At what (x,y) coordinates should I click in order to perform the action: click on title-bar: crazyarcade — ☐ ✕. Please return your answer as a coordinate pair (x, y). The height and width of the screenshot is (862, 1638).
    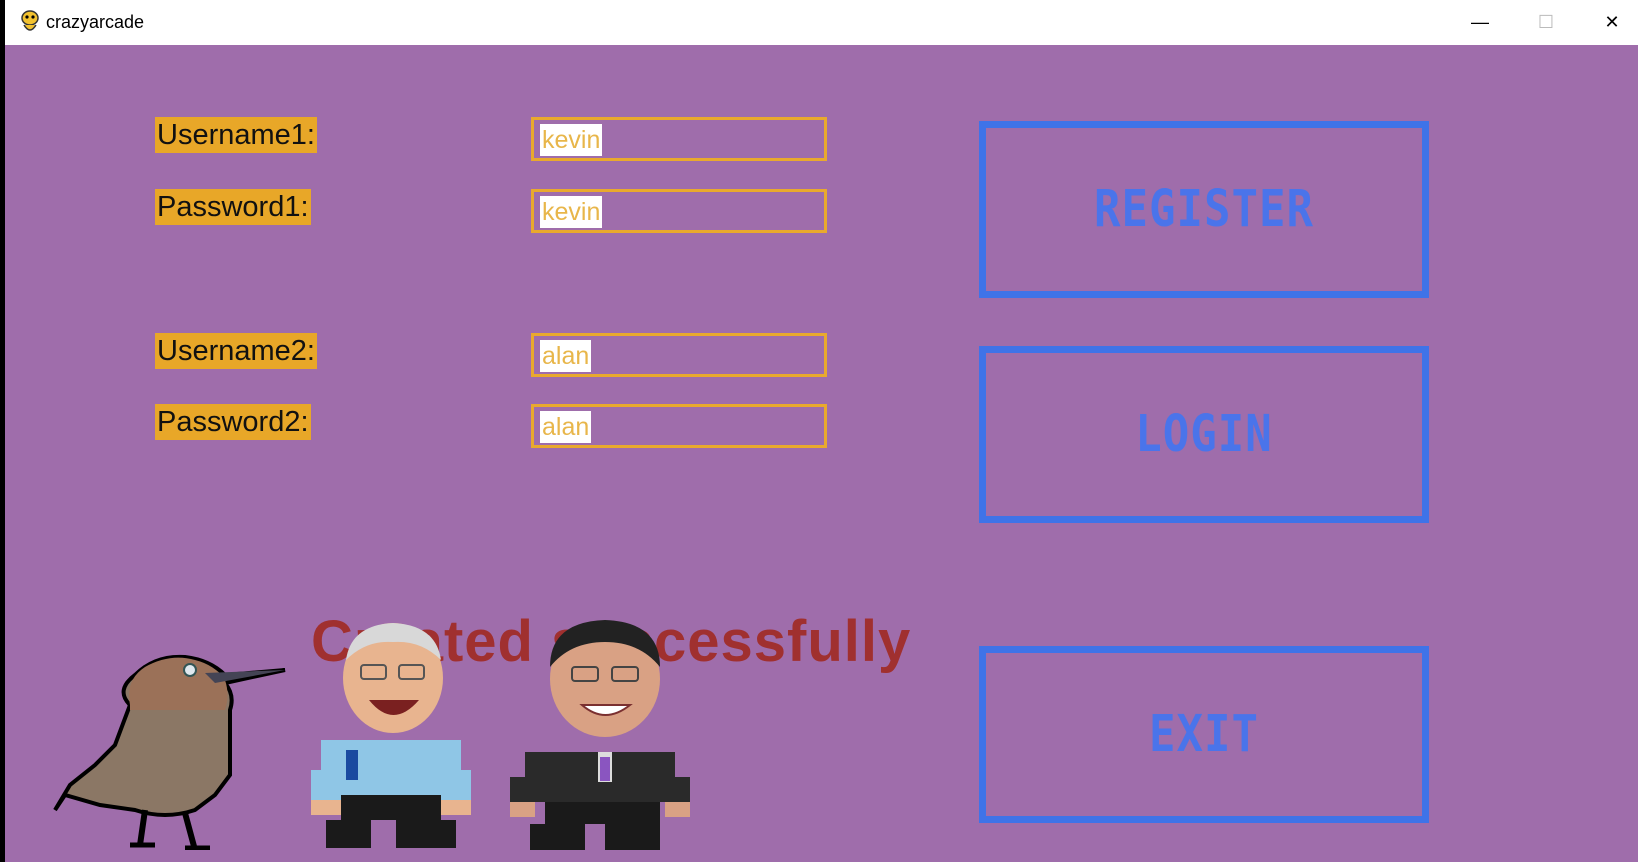
    Looking at the image, I should click on (821, 22).